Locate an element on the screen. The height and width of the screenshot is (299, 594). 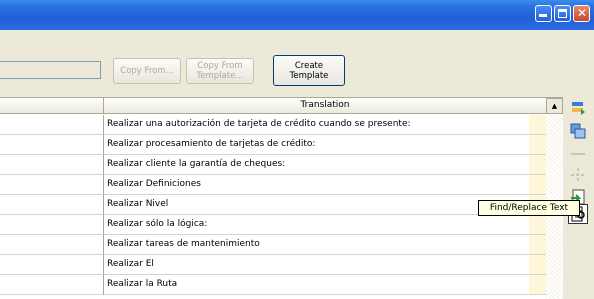
table-row: Realizar cliente la garantía de cheques: is located at coordinates (273, 165).